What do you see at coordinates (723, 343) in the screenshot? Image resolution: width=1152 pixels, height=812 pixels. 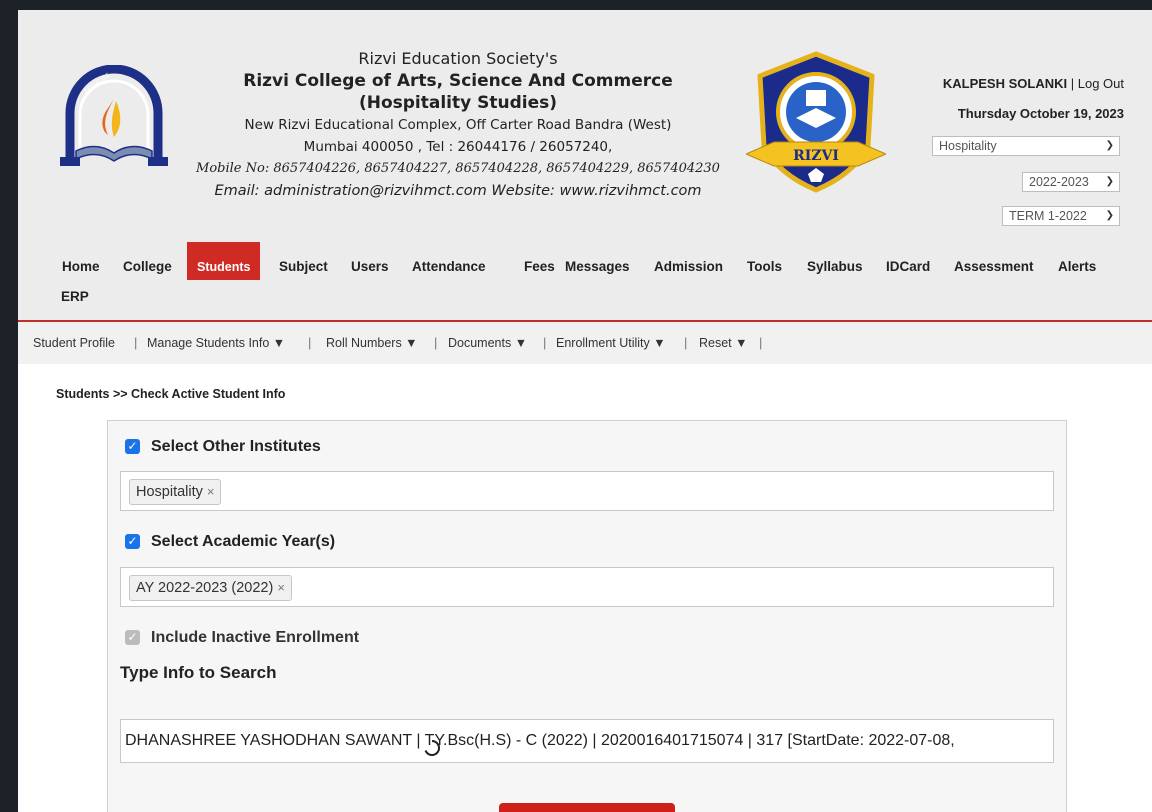 I see `subnav-reset: Reset ▼` at bounding box center [723, 343].